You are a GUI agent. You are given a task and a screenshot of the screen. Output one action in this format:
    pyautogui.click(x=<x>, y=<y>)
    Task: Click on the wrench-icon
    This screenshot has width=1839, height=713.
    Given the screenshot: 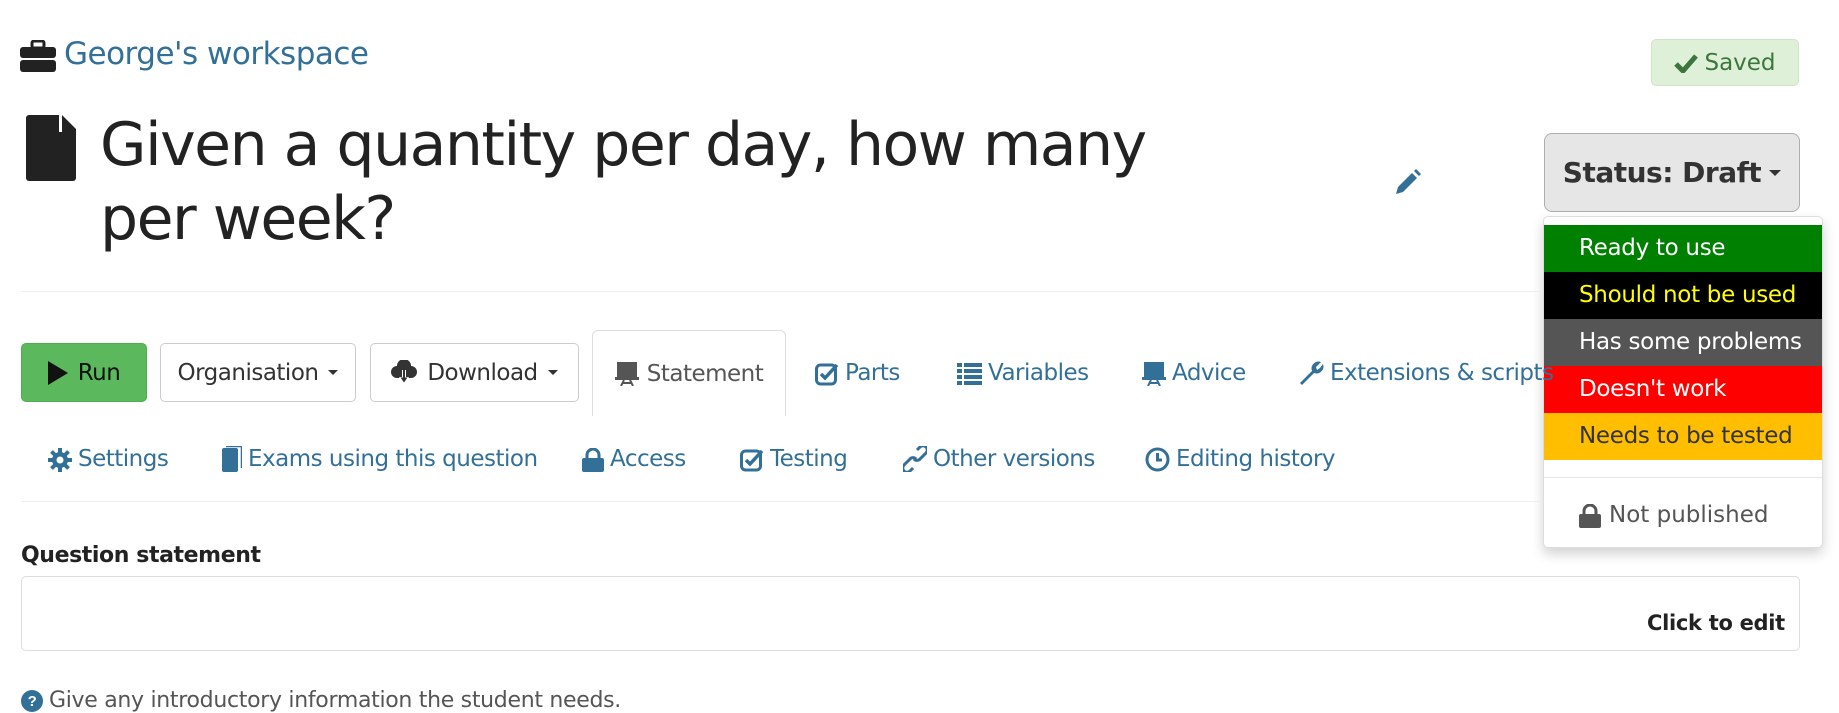 What is the action you would take?
    pyautogui.click(x=1311, y=373)
    